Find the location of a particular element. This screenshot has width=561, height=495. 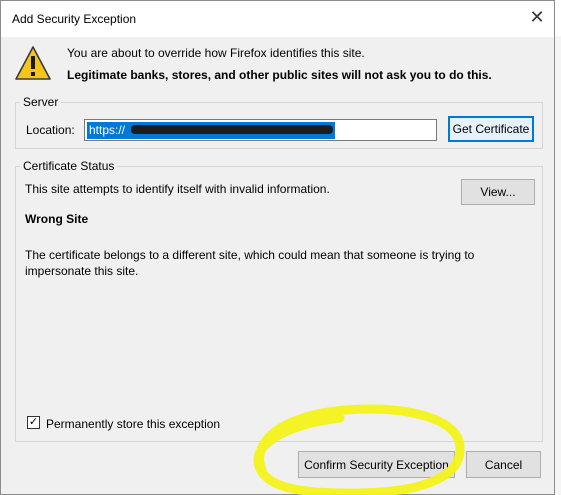

dialog-title: Add Security Exception is located at coordinates (74, 19).